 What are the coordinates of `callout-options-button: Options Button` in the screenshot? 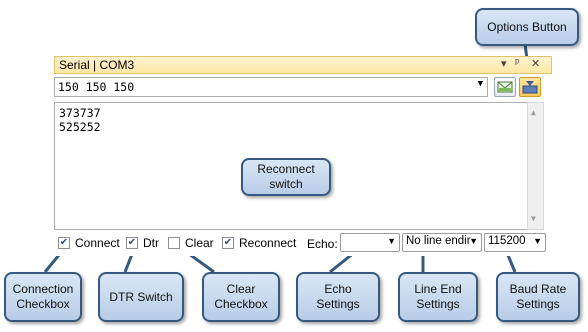 It's located at (527, 27).